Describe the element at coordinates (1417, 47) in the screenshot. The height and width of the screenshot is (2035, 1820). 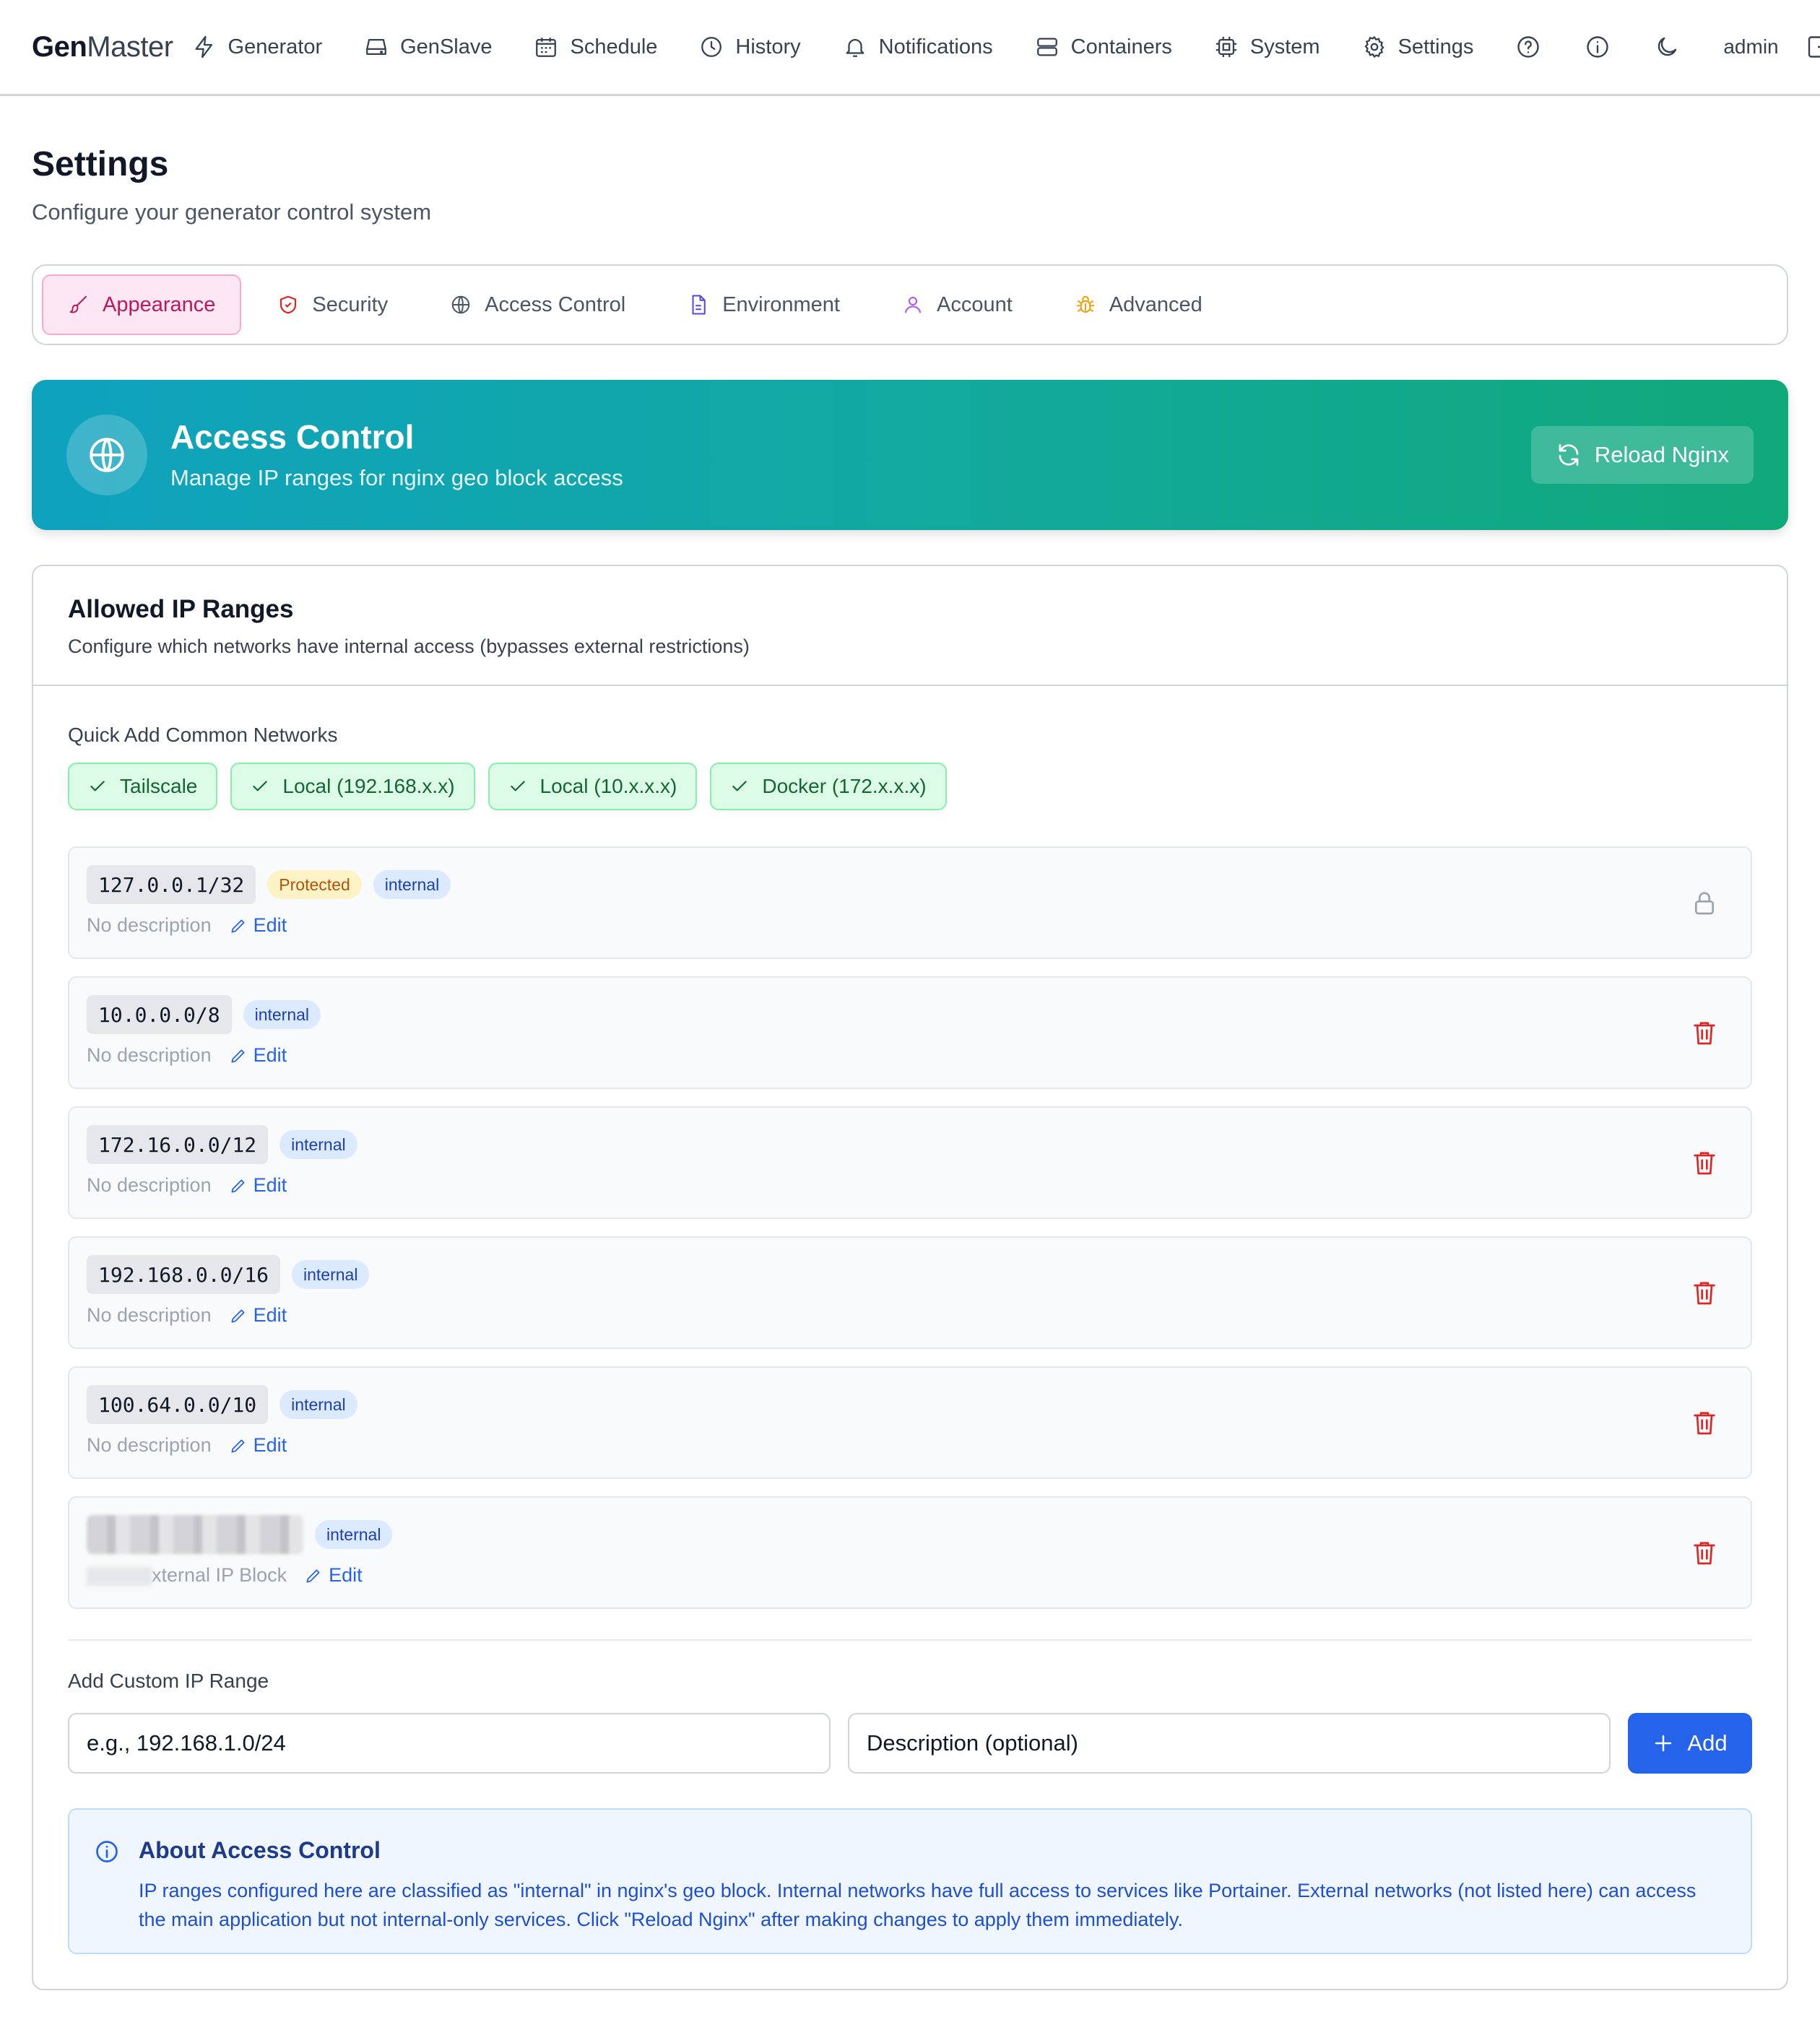
I see `nav-settings: Settings` at that location.